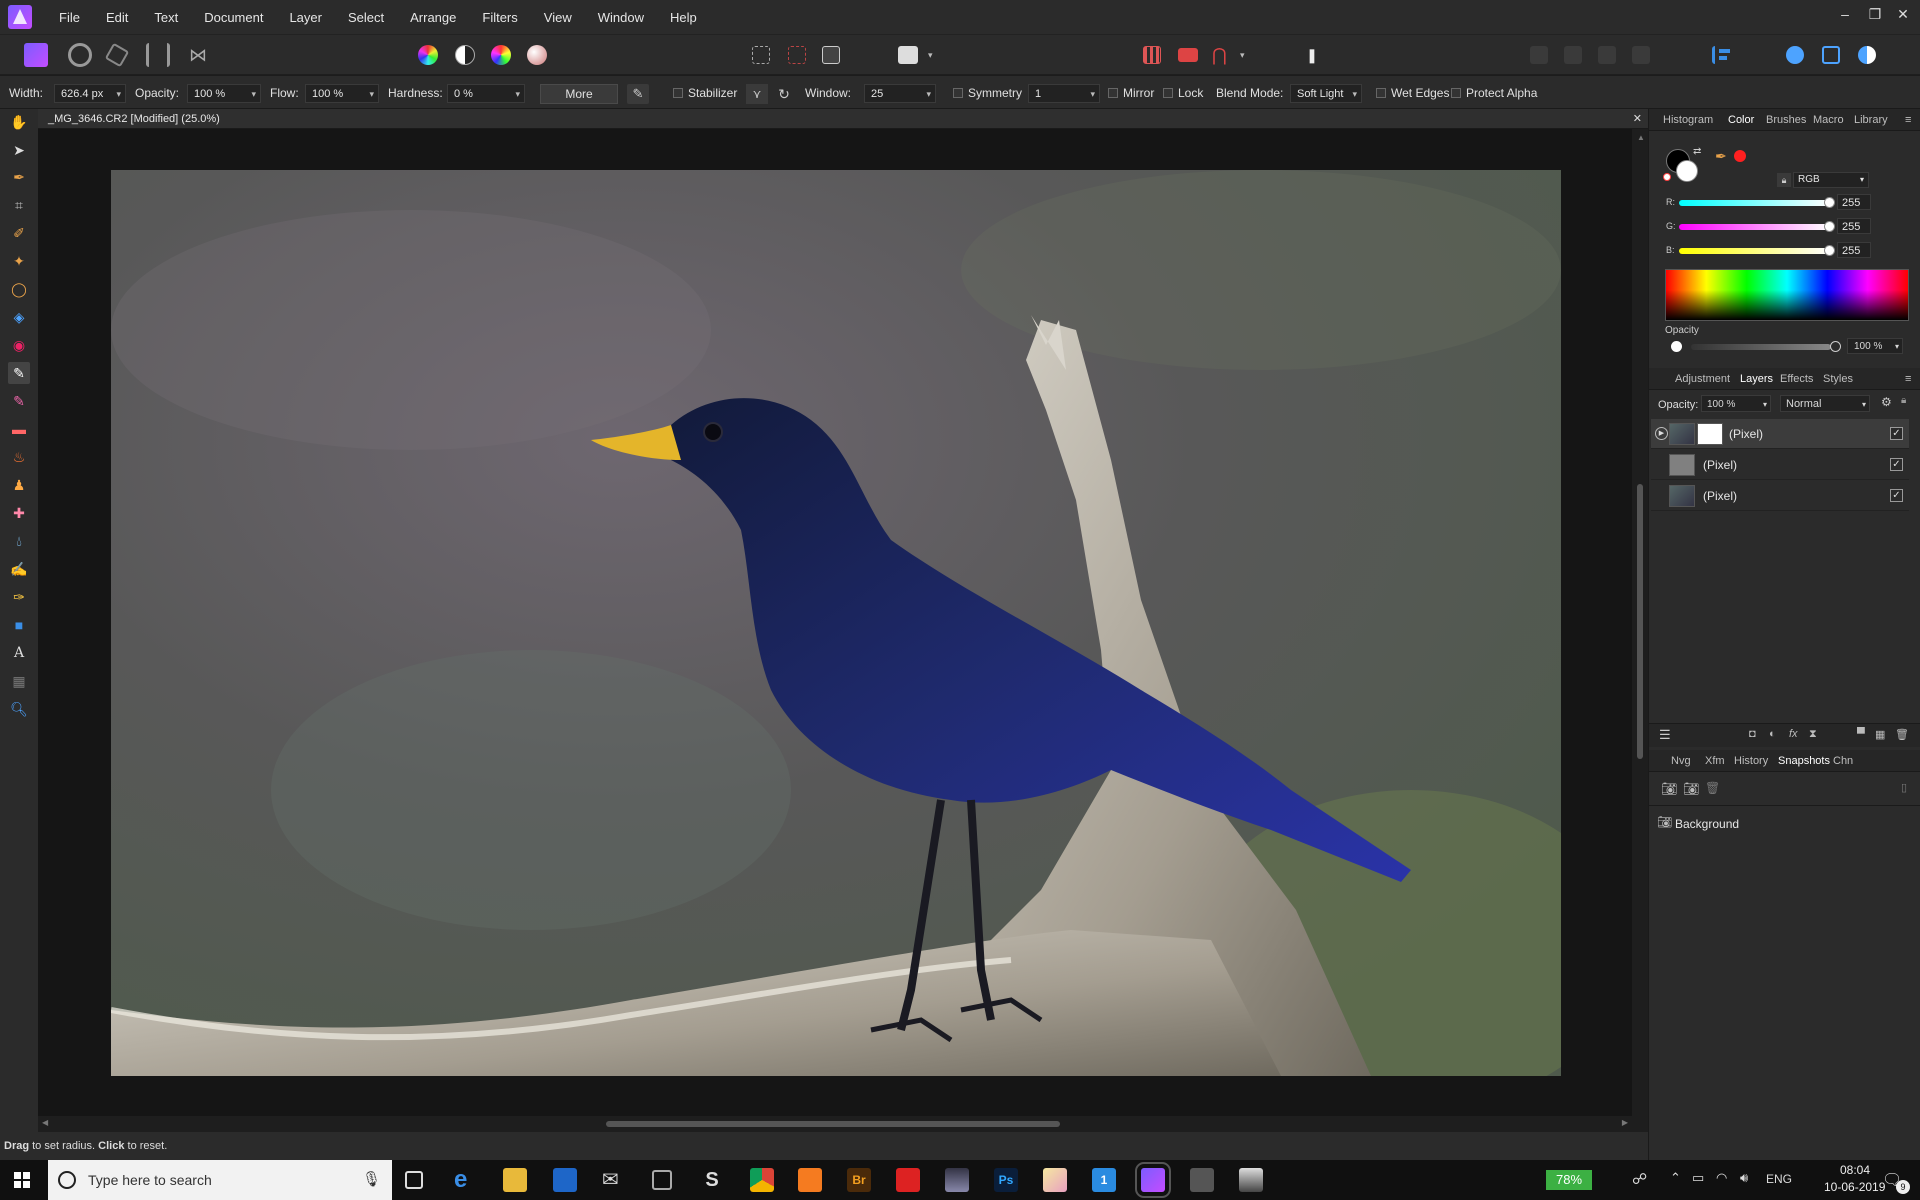  Describe the element at coordinates (1697, 151) in the screenshot. I see `swap-colors-icon: ⇄` at that location.